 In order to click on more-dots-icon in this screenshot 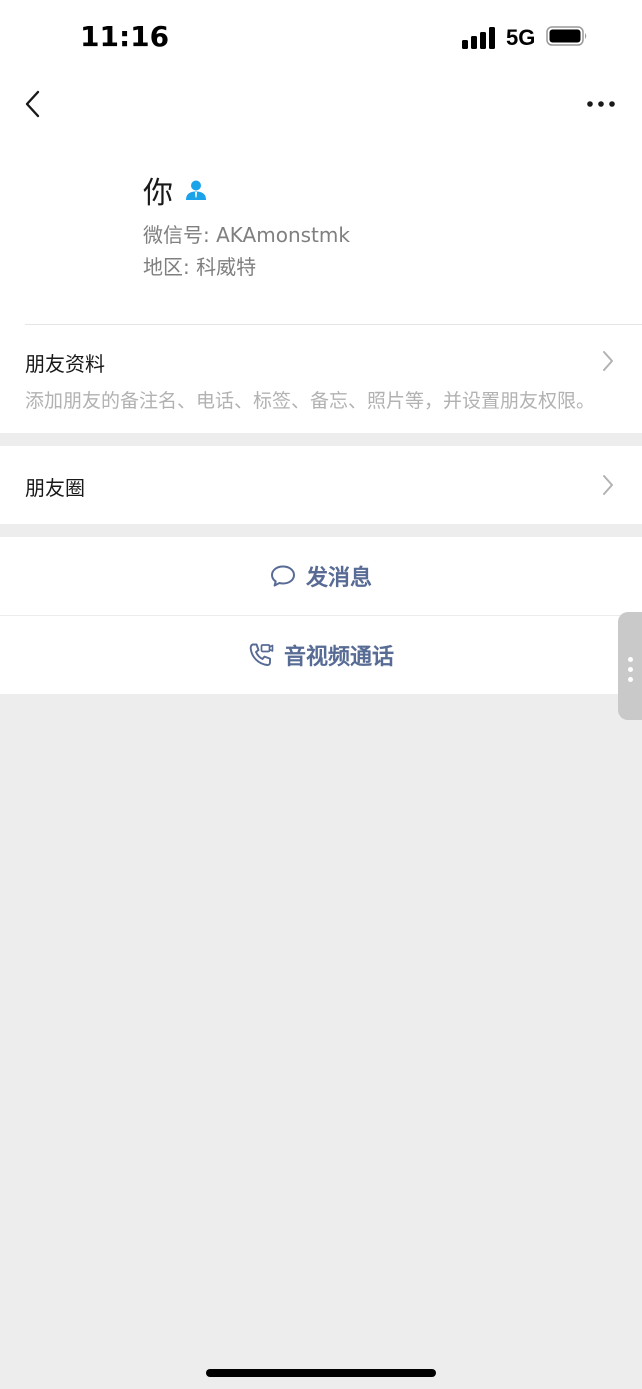, I will do `click(601, 104)`.